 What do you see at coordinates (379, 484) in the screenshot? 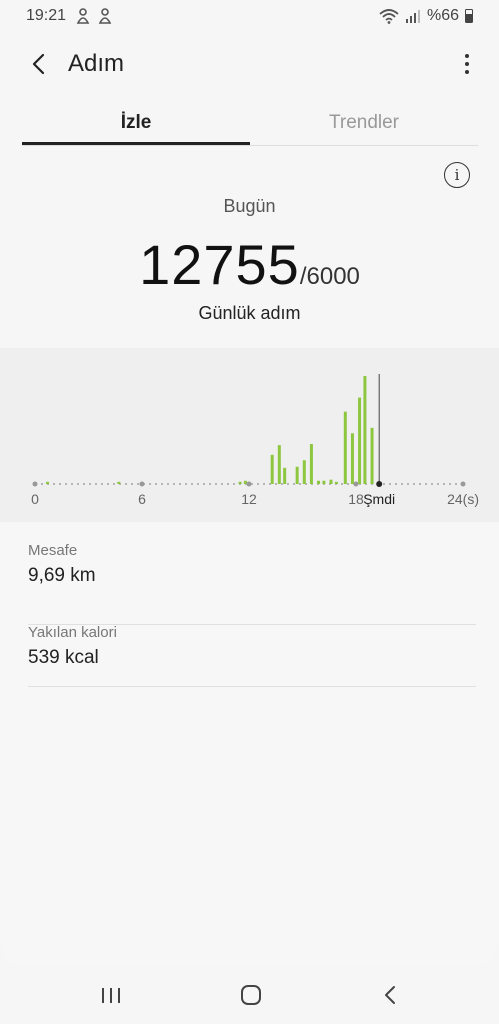
I see `chart-now-dot` at bounding box center [379, 484].